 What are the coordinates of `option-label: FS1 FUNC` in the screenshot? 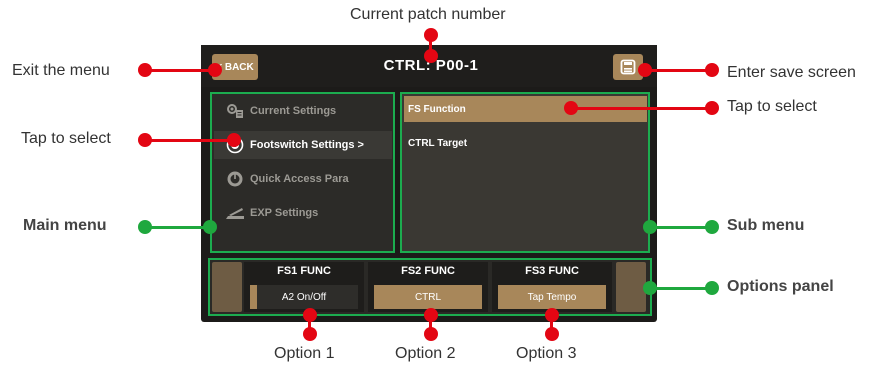 It's located at (304, 271).